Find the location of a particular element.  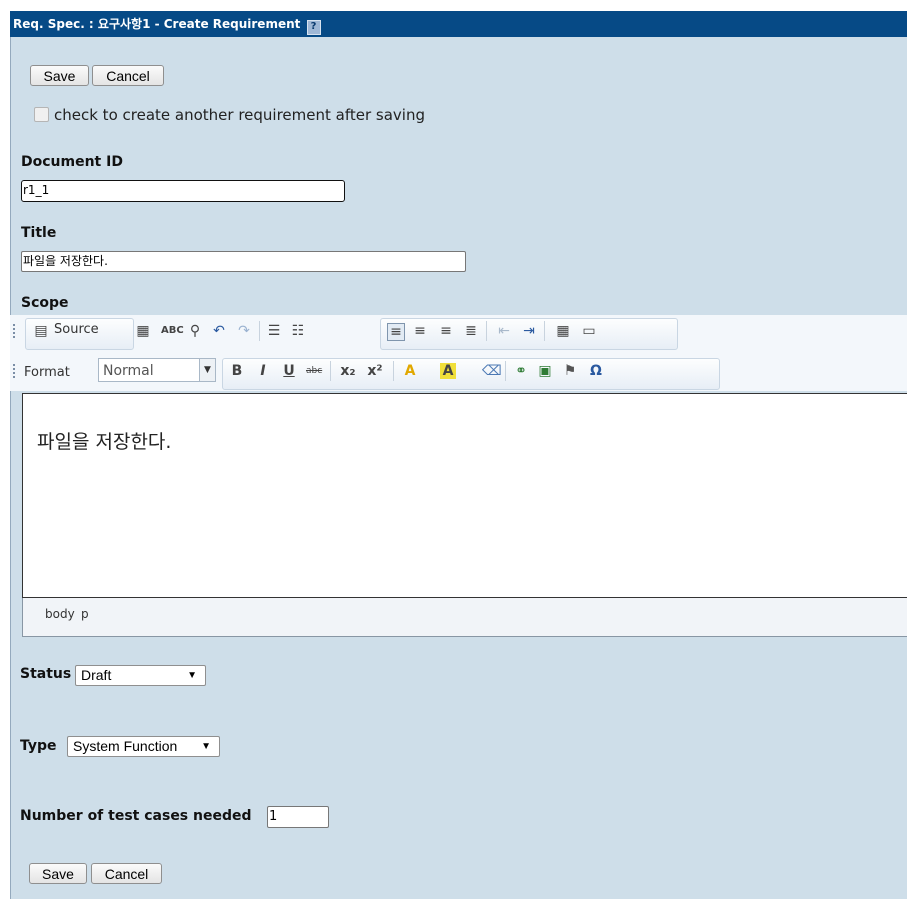

align-right-icon: ≡ is located at coordinates (446, 331).